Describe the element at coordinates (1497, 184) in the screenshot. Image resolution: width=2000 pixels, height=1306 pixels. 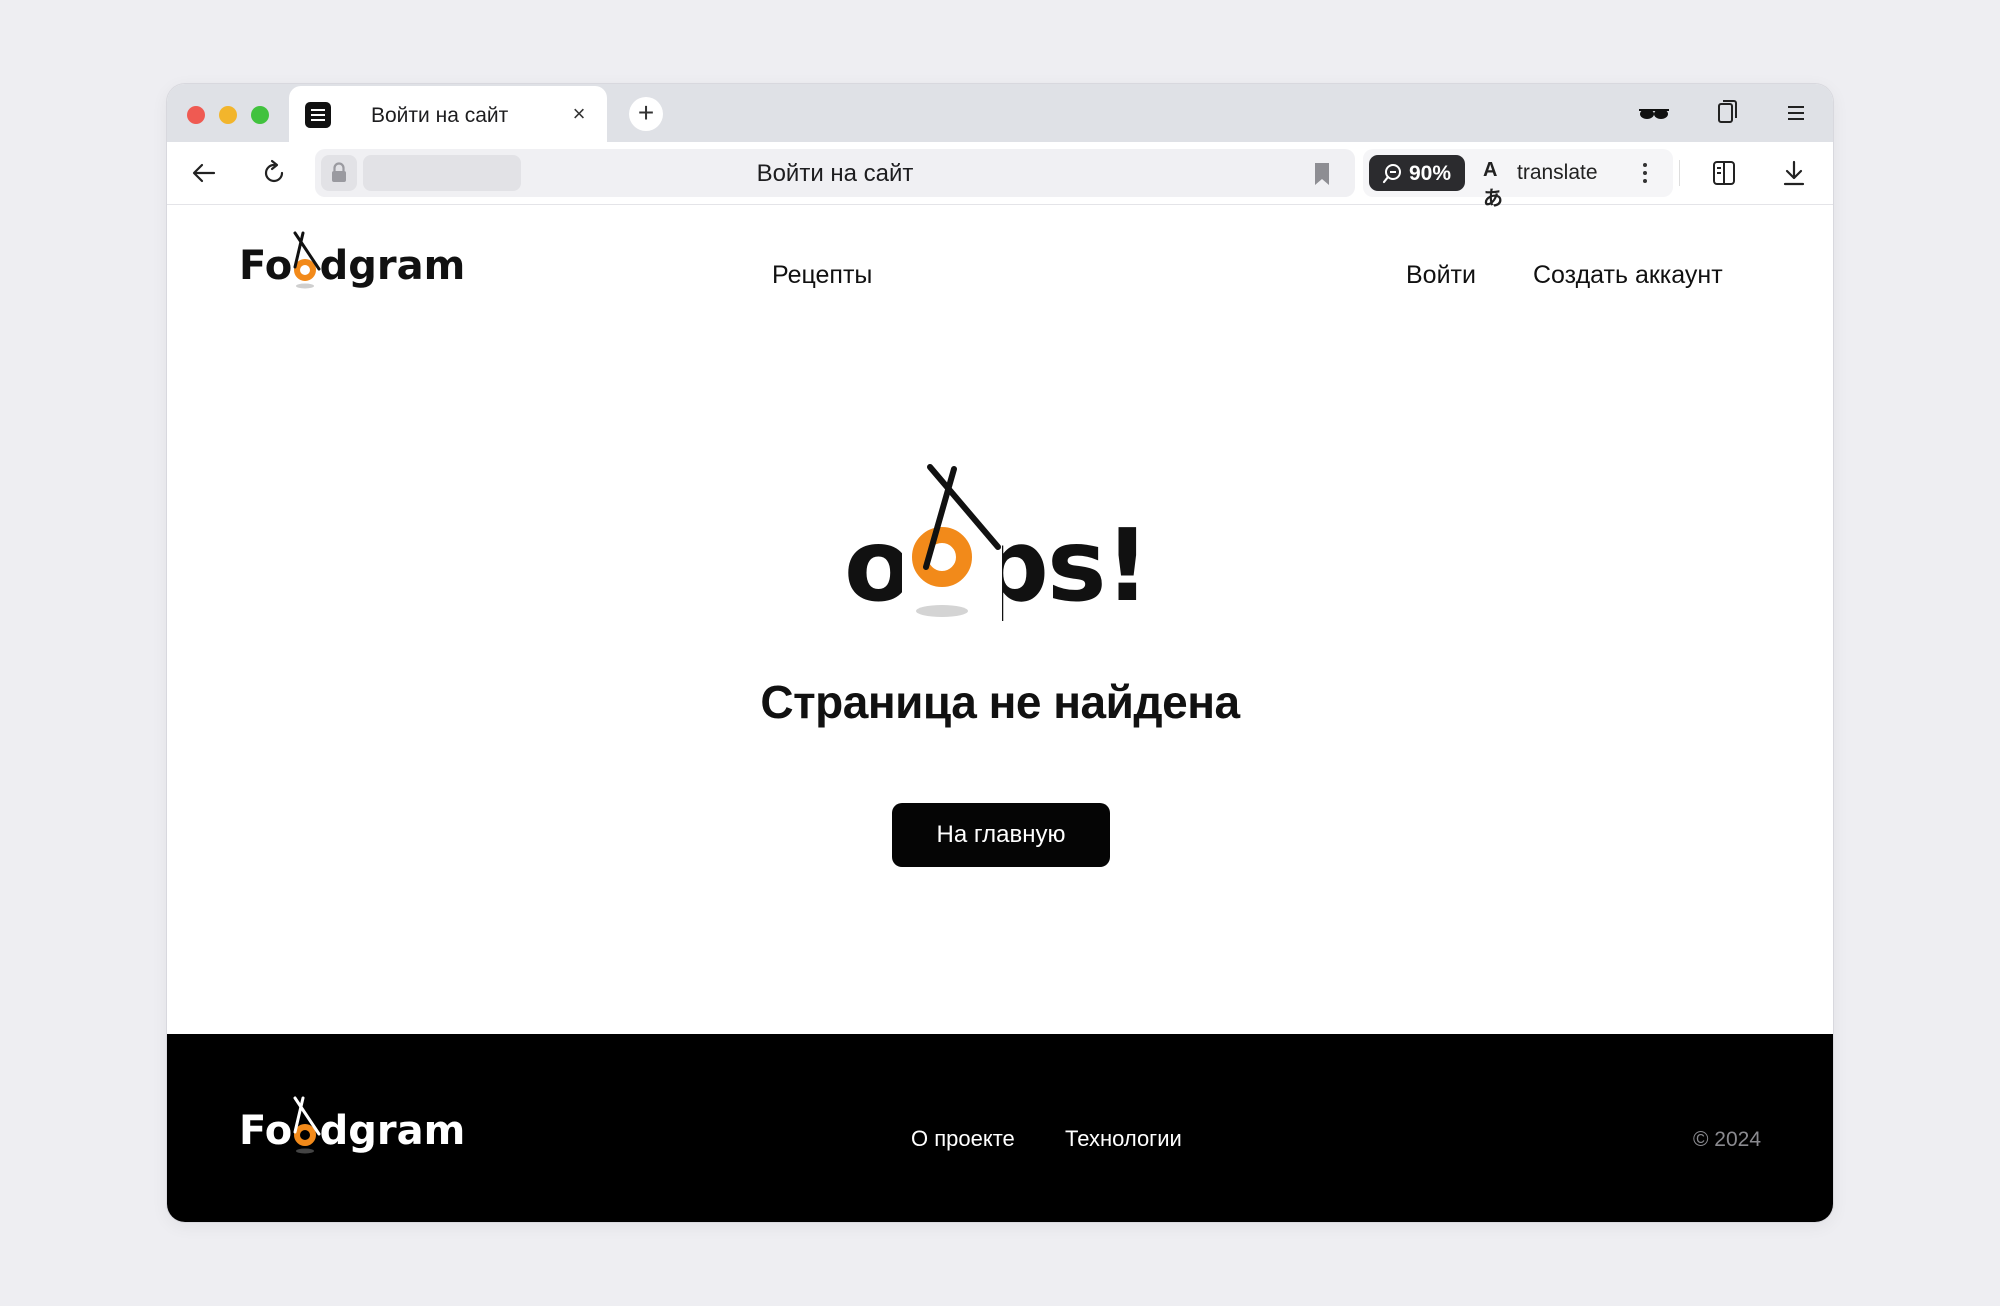
I see `translate-icon: Aあ` at that location.